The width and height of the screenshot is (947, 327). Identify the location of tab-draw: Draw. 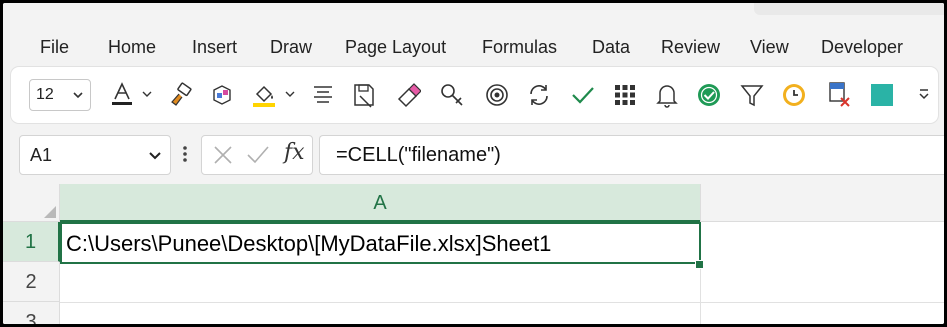
(291, 47).